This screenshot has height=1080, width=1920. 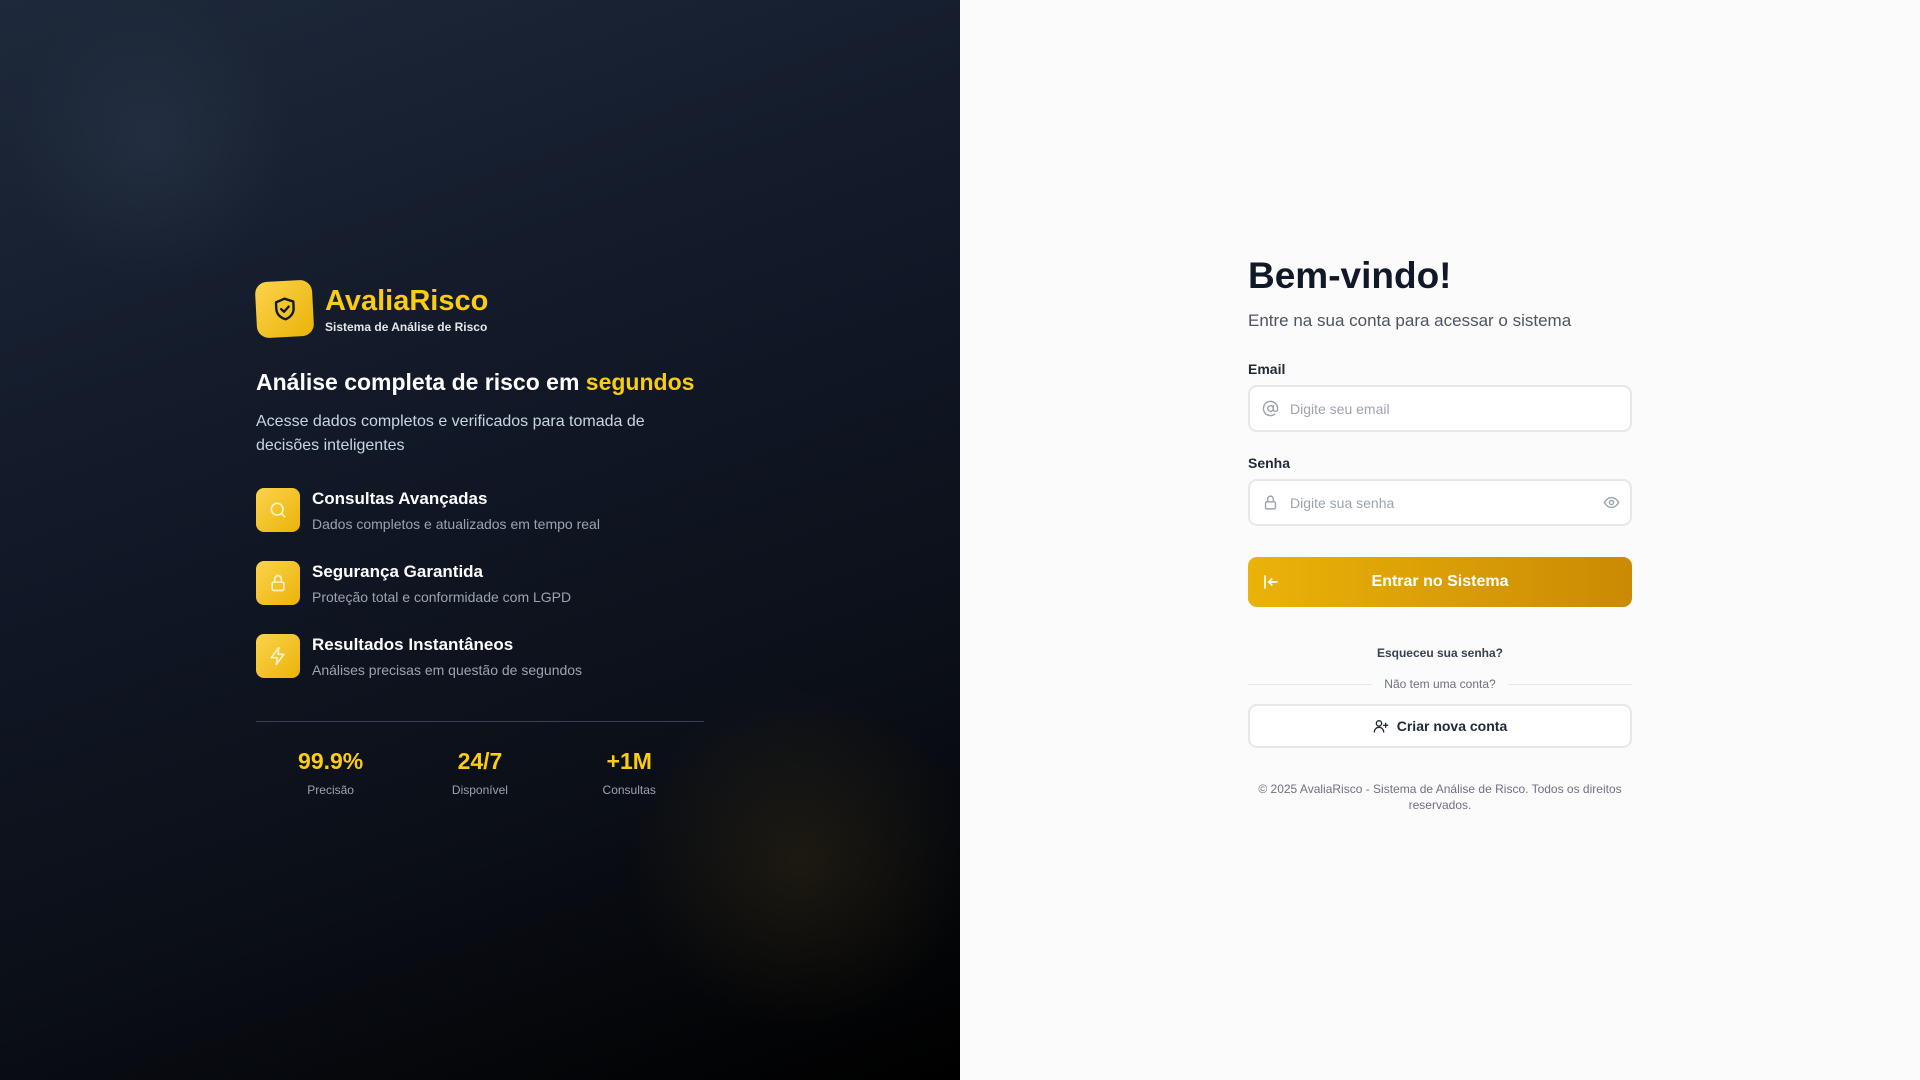 What do you see at coordinates (330, 790) in the screenshot?
I see `stat-label: Precisão` at bounding box center [330, 790].